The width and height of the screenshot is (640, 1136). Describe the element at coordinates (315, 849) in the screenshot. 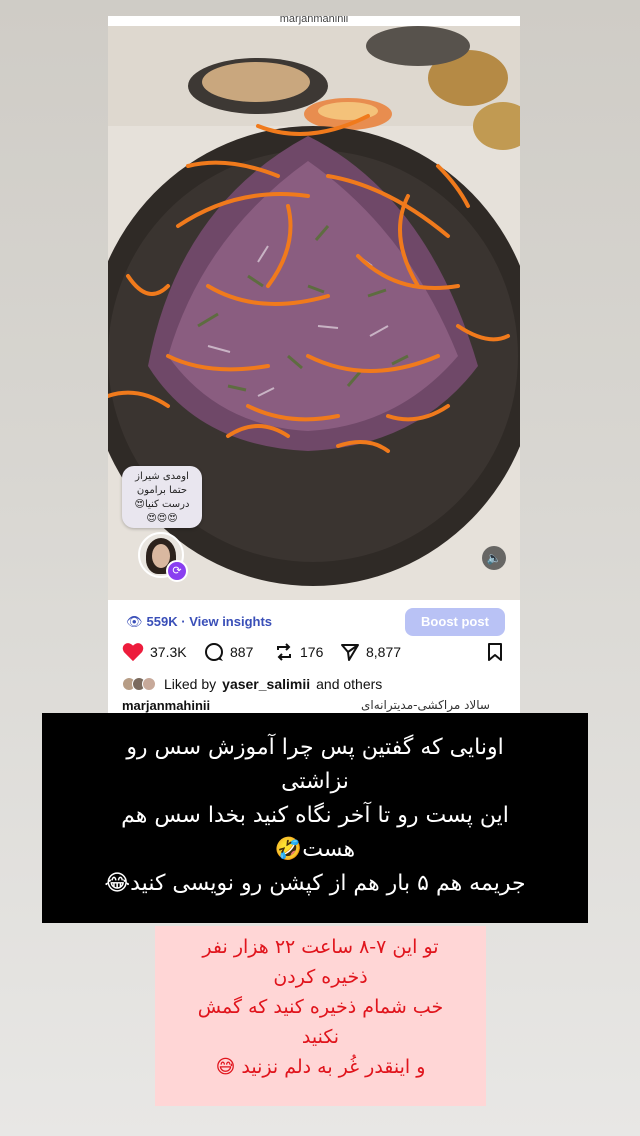

I see `overlay-line: هست🤣` at that location.